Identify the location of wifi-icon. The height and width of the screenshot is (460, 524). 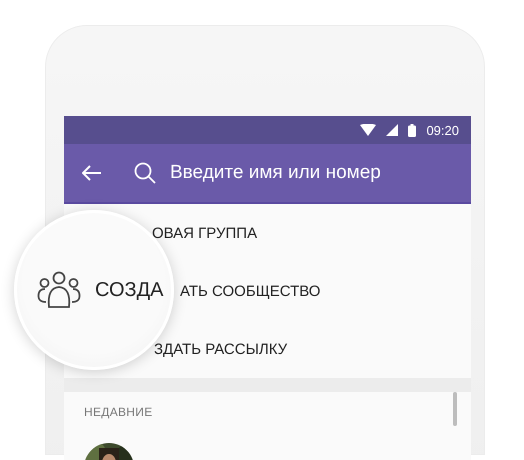
(368, 130).